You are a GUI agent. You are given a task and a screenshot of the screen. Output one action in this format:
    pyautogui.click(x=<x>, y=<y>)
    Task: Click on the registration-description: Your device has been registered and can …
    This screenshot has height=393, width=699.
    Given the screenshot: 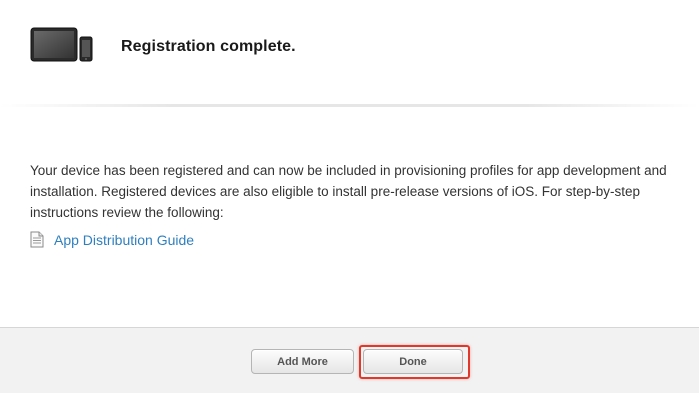 What is the action you would take?
    pyautogui.click(x=348, y=191)
    